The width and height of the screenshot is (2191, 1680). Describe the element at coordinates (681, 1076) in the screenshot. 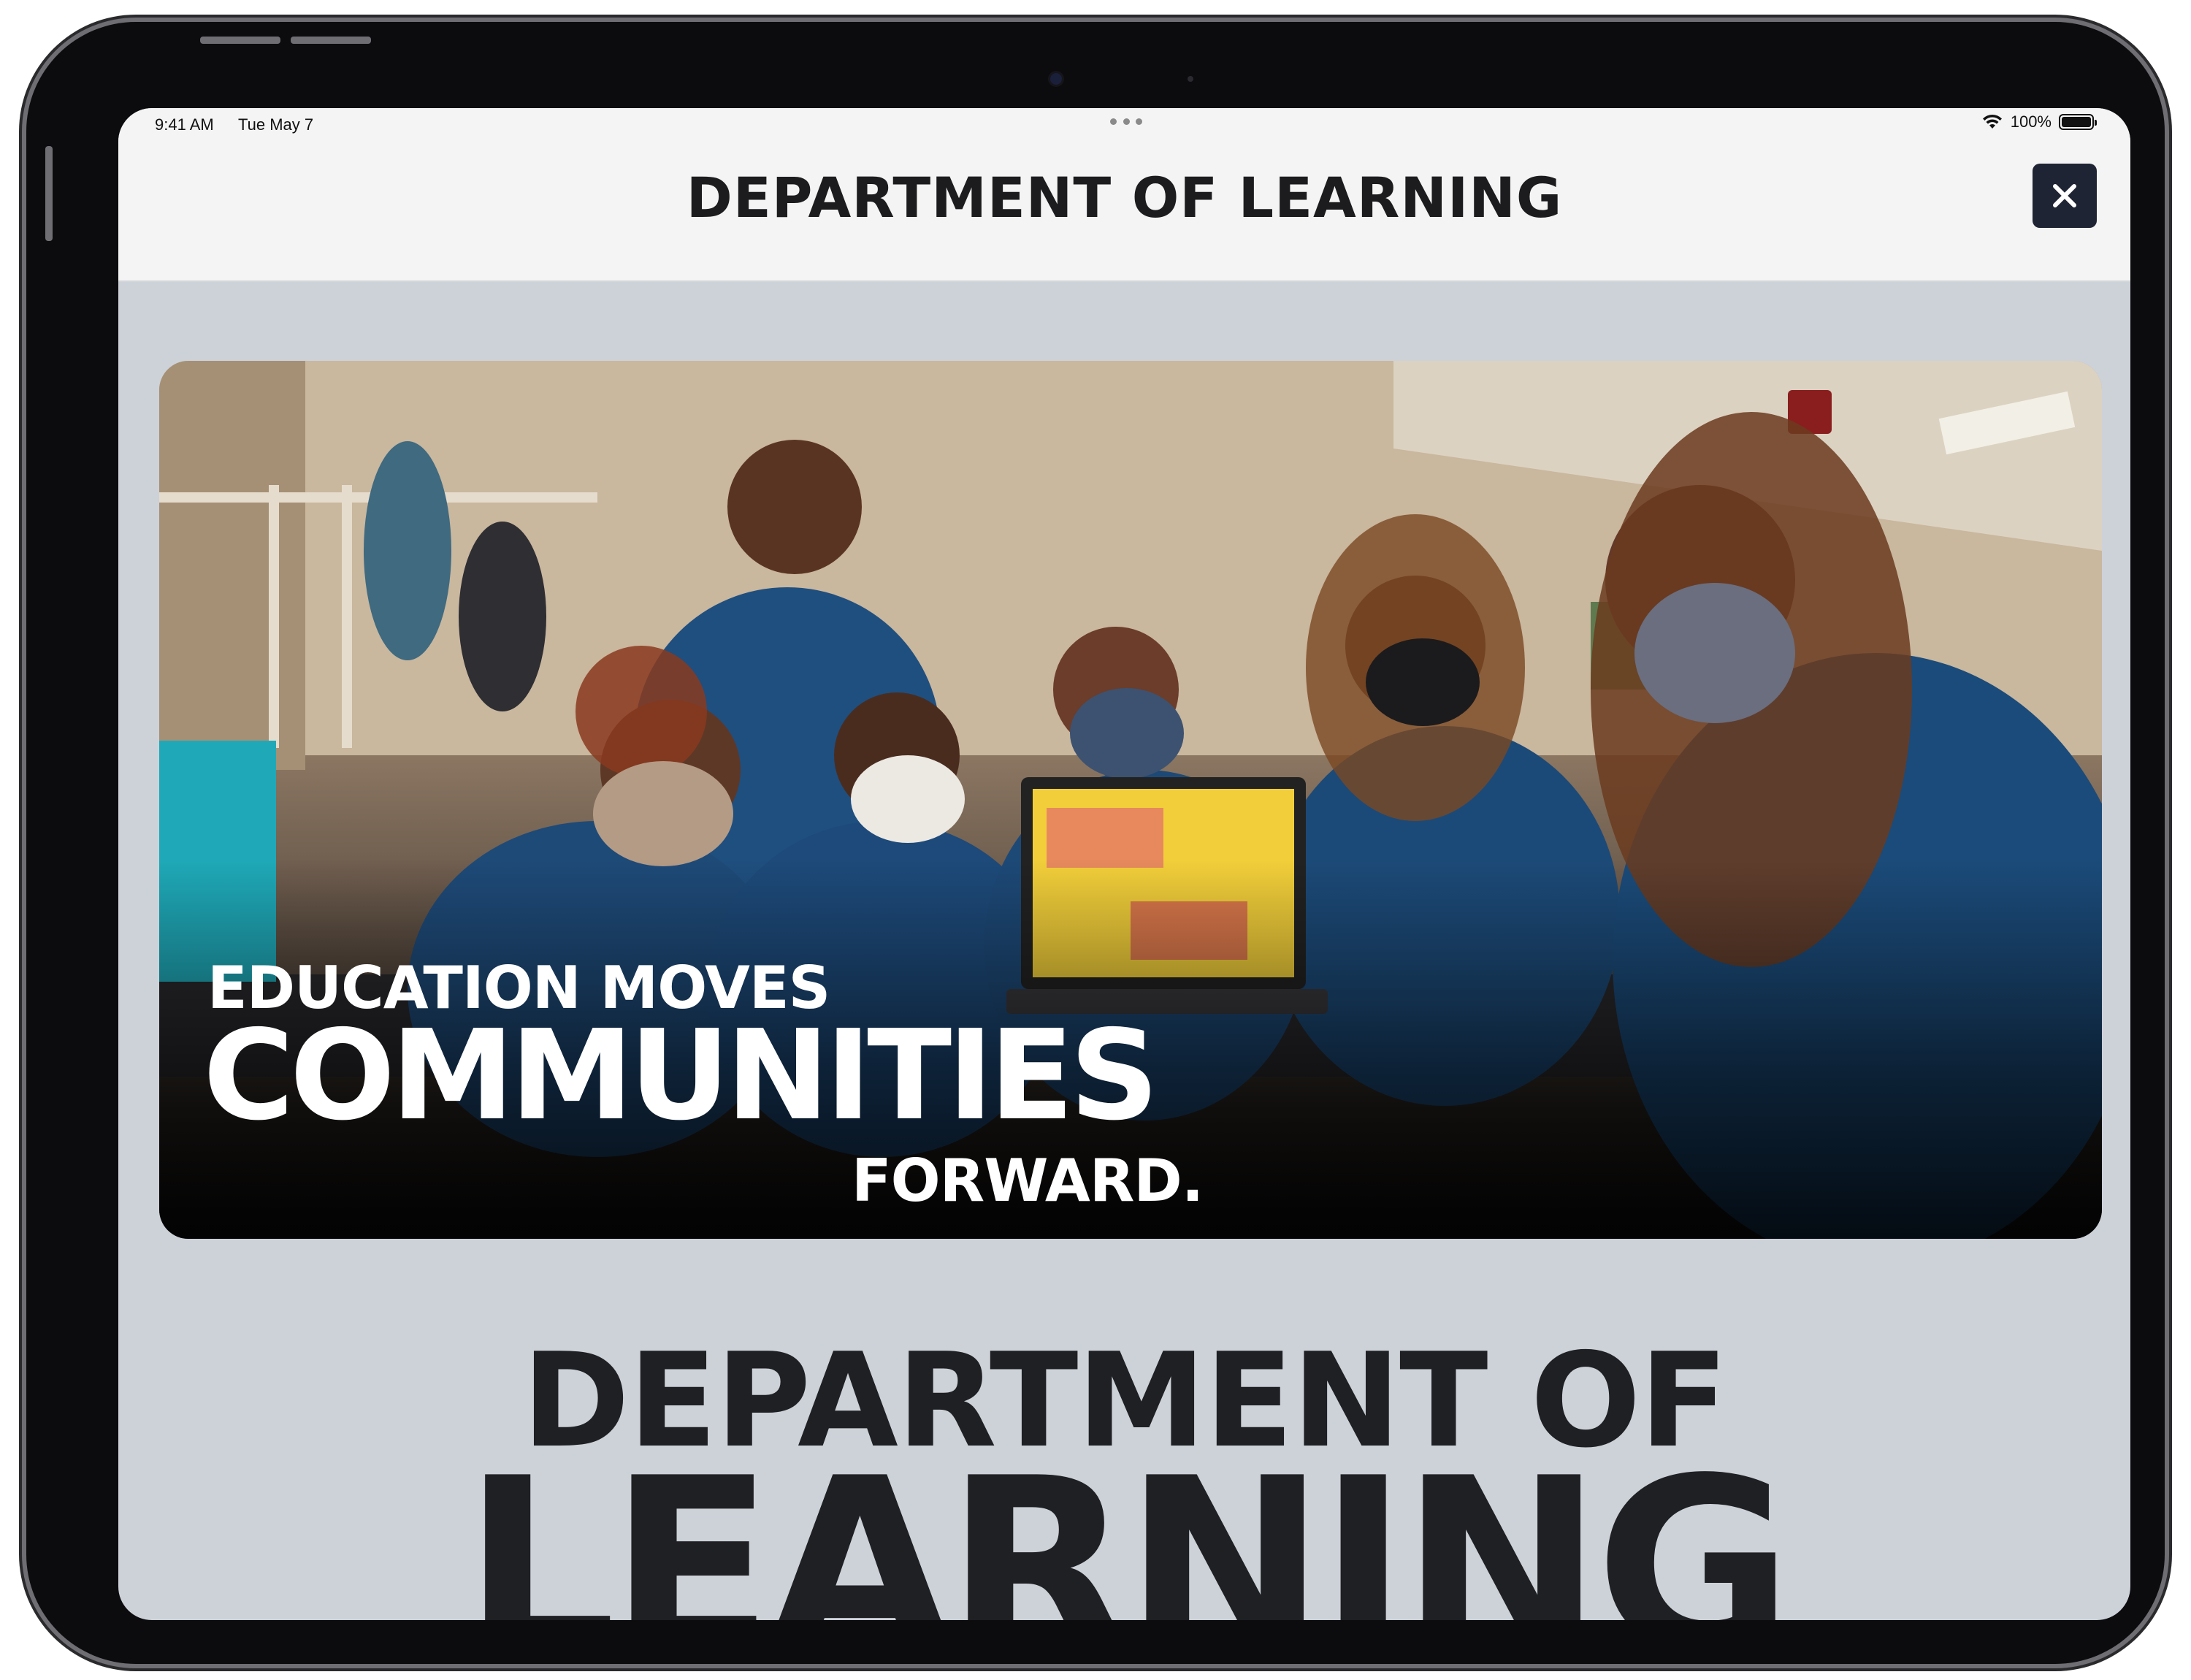

I see `hero-tagline-line2: COMMUNITIES` at that location.